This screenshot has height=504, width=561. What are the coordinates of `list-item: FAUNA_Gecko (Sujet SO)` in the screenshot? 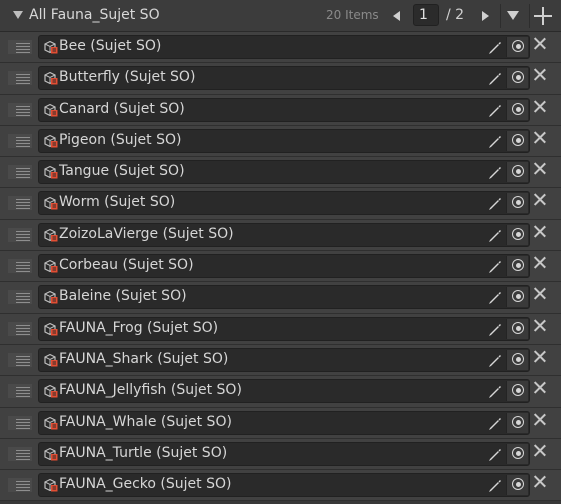 It's located at (280, 486).